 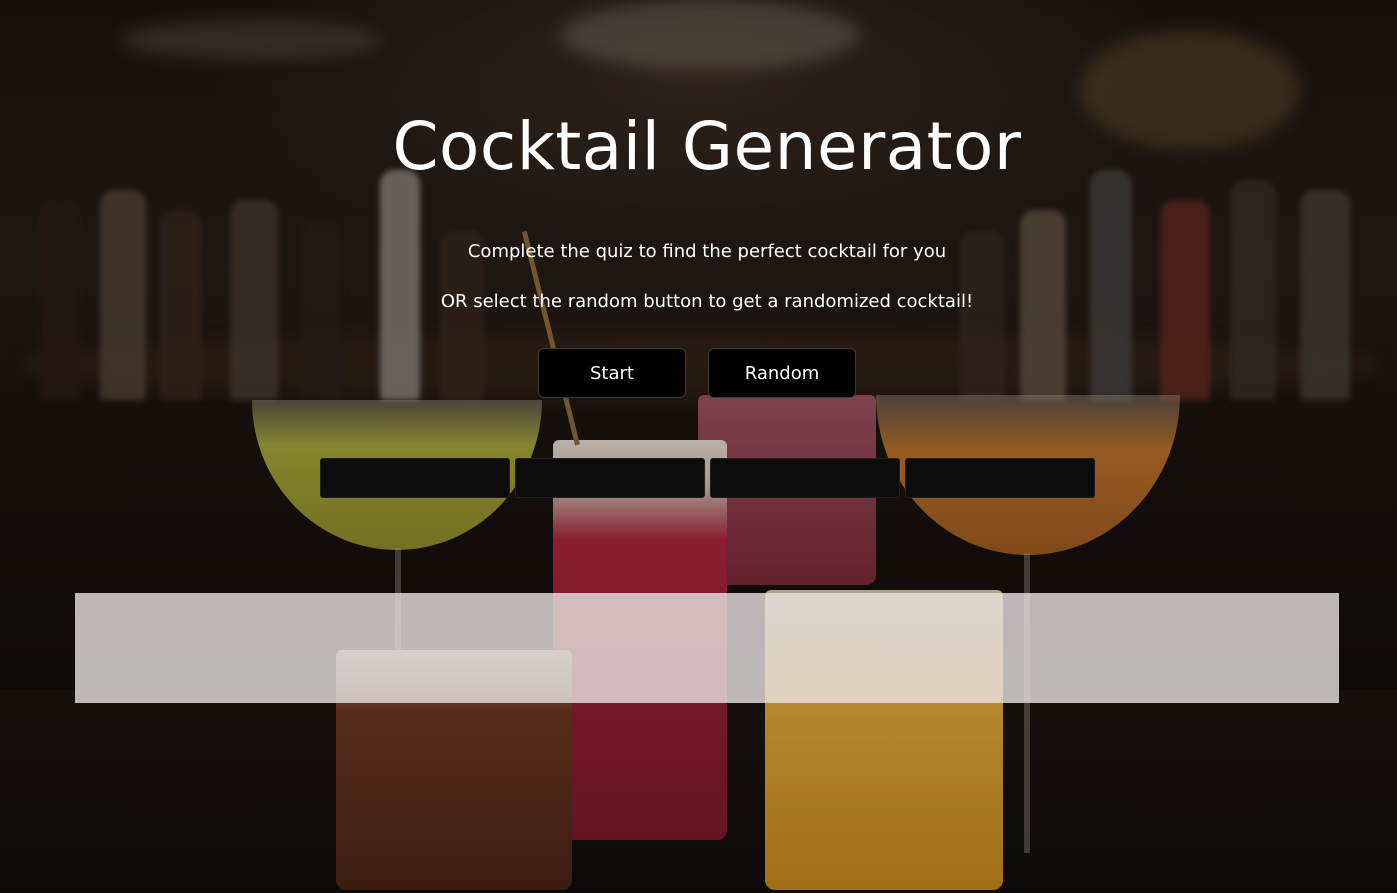 I want to click on quiz-answer-slots, so click(x=707, y=478).